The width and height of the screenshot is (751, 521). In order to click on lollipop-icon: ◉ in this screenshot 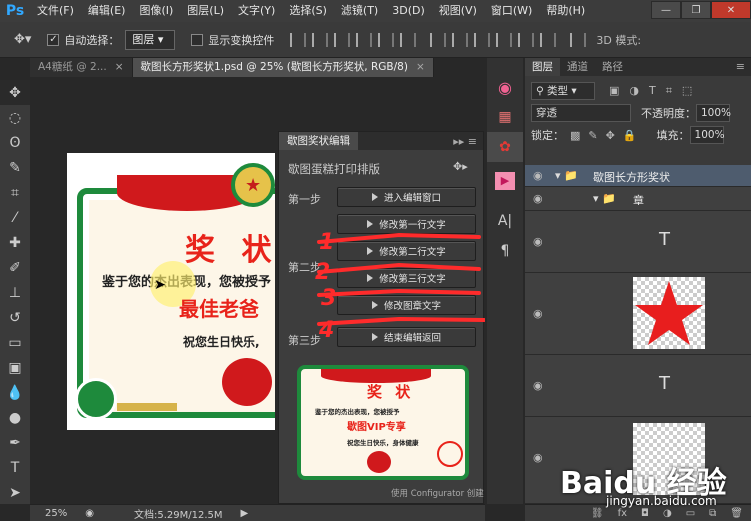, I will do `click(505, 87)`.